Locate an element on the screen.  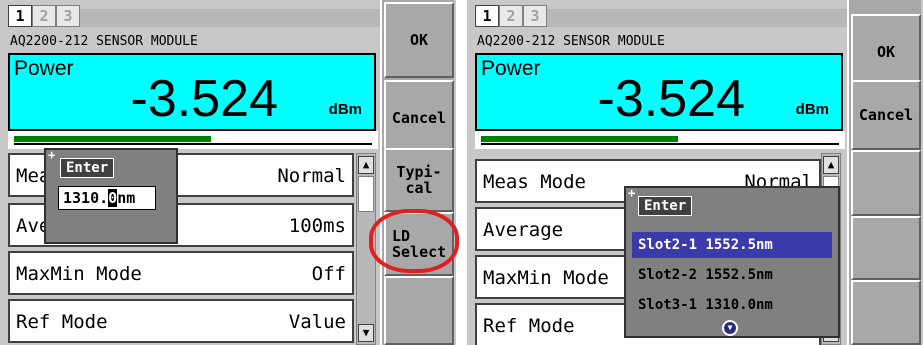
option-slot3-1: Slot3-1 1310.0nm is located at coordinates (732, 305).